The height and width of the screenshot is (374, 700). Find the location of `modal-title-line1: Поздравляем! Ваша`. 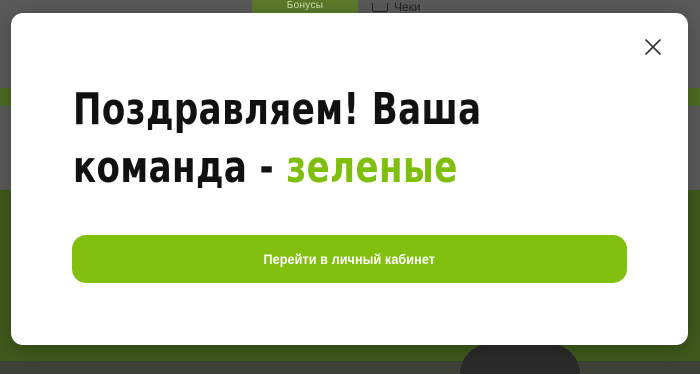

modal-title-line1: Поздравляем! Ваша is located at coordinates (277, 109).